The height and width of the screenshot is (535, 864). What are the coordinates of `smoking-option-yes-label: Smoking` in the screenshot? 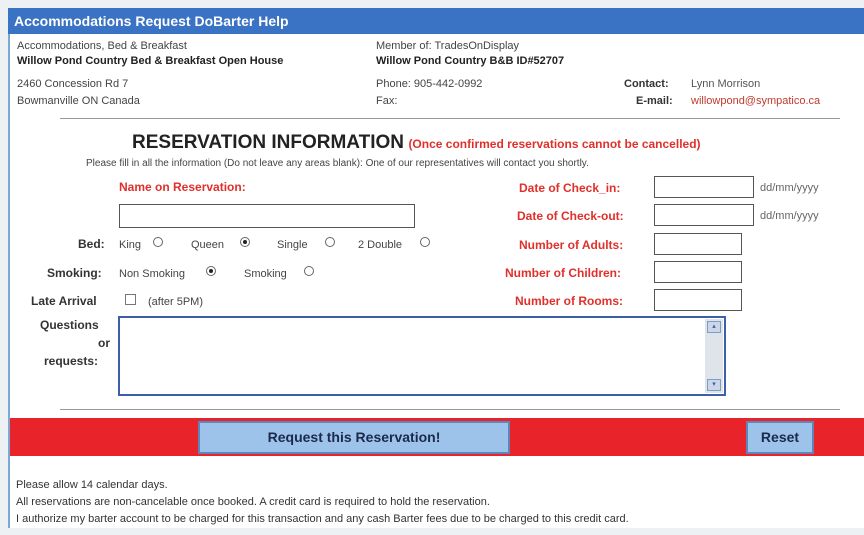 It's located at (265, 274).